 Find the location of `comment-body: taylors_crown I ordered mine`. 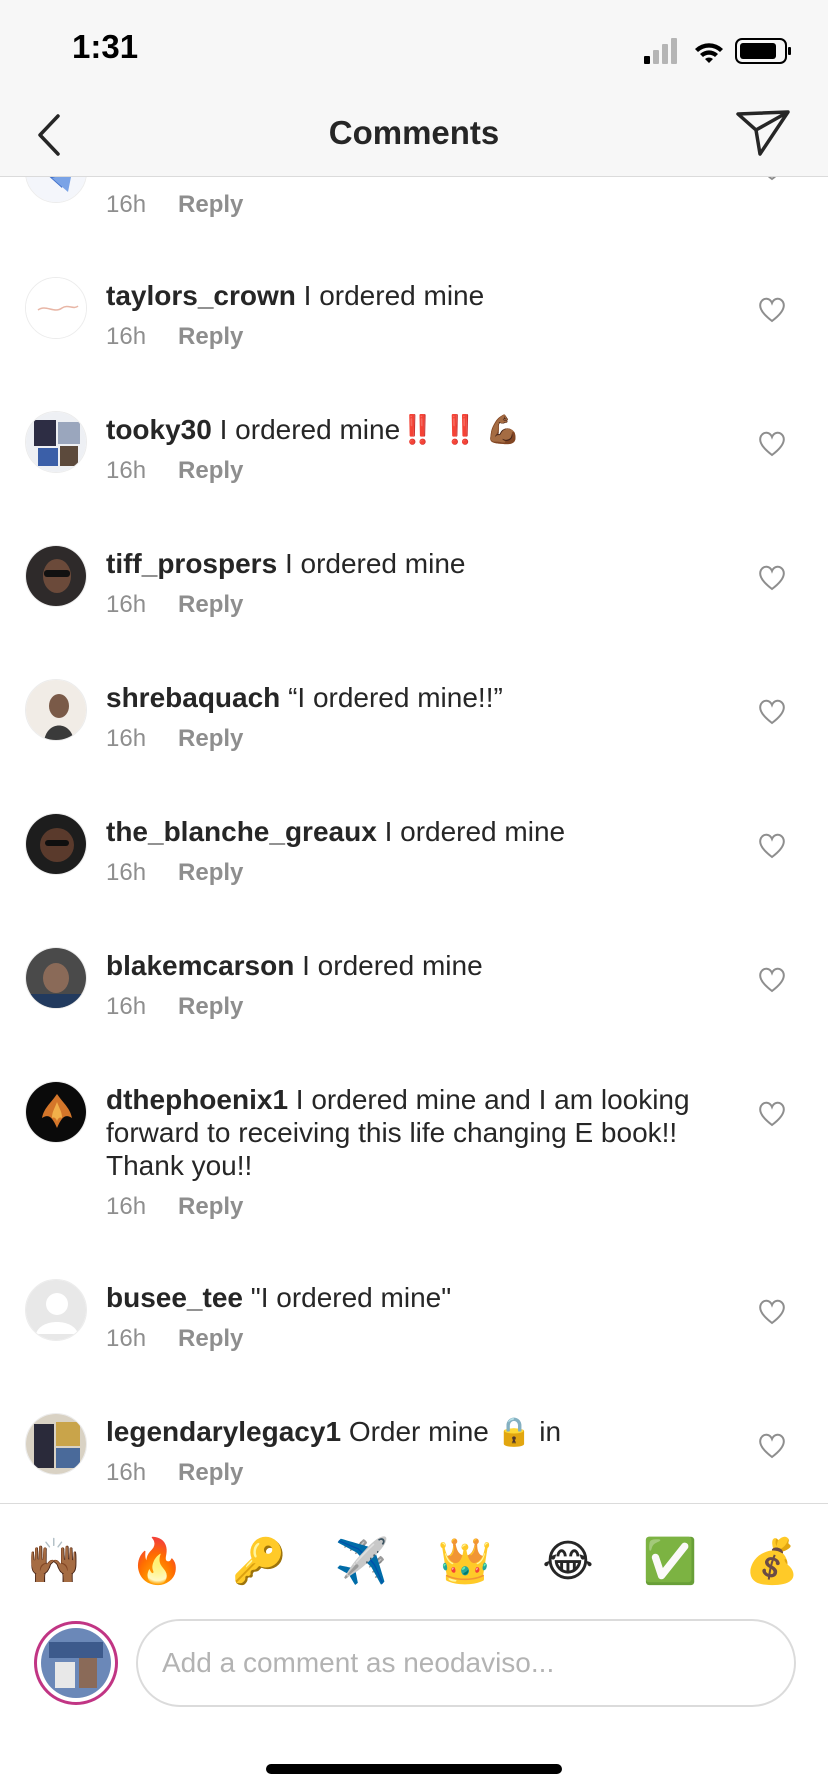

comment-body: taylors_crown I ordered mine is located at coordinates (411, 295).